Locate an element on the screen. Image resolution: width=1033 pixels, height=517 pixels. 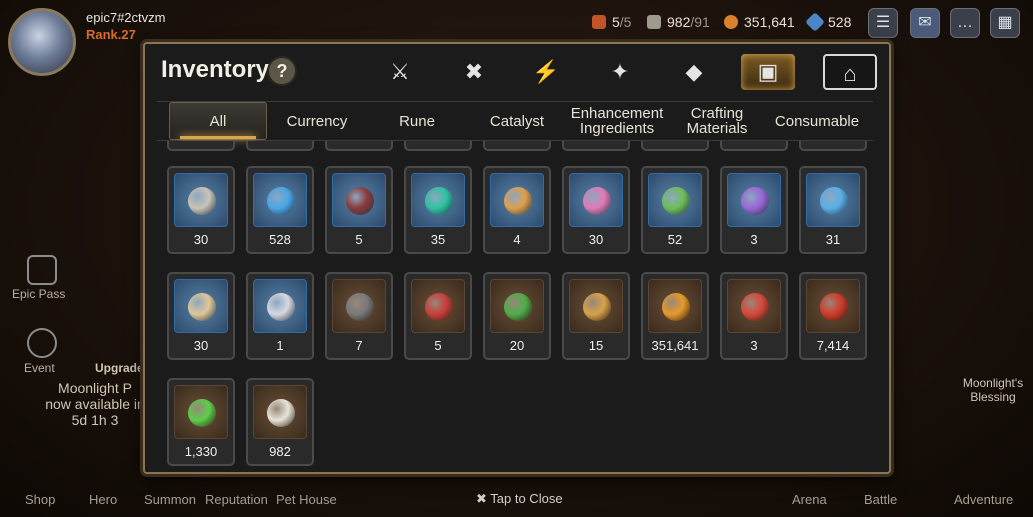
red-mask-icon is located at coordinates (834, 307).